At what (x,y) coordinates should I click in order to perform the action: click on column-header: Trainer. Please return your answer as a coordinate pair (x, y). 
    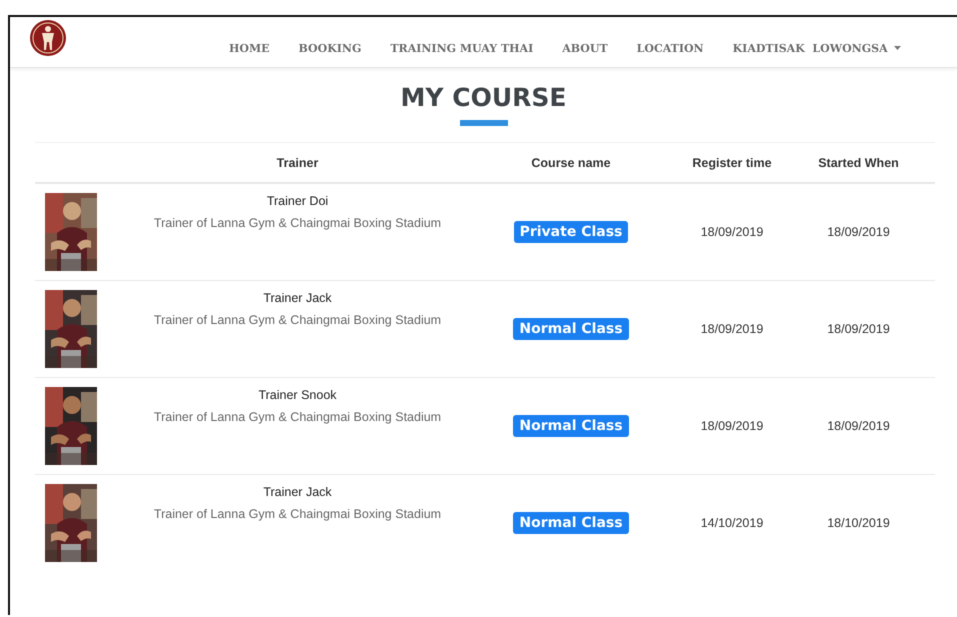
    Looking at the image, I should click on (298, 163).